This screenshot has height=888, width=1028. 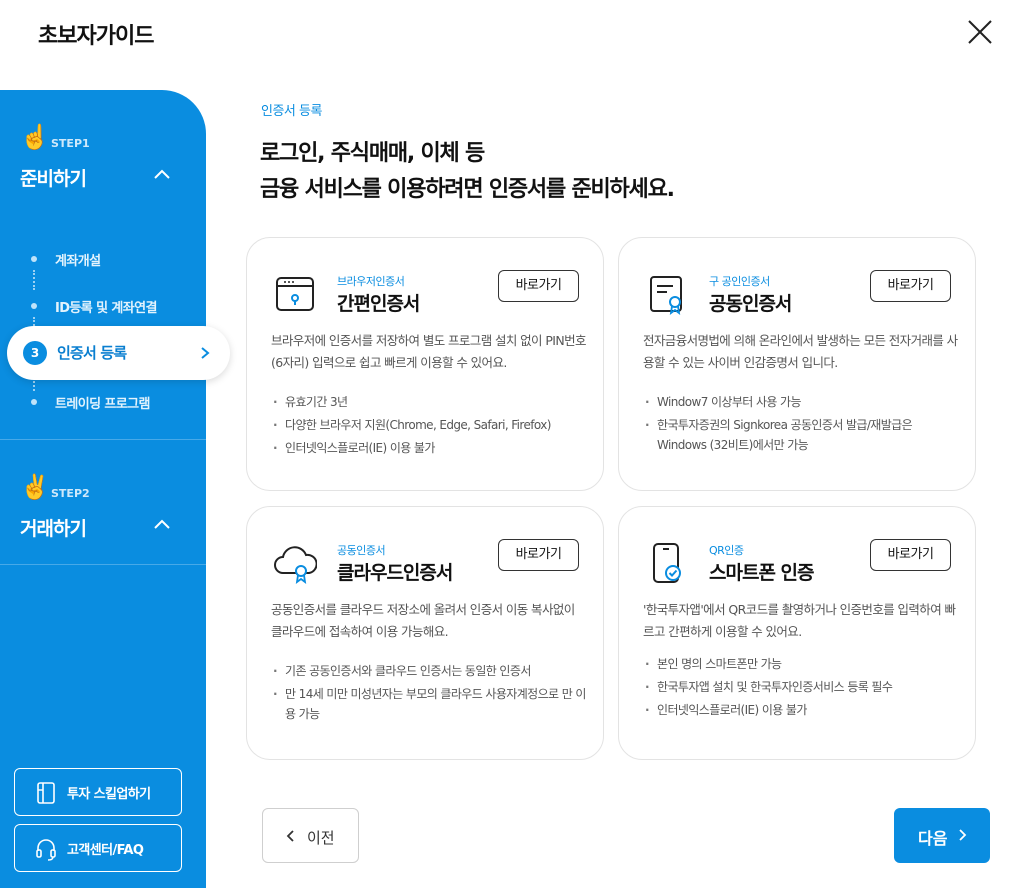 What do you see at coordinates (395, 573) in the screenshot?
I see `card-title: 클라우드인증서` at bounding box center [395, 573].